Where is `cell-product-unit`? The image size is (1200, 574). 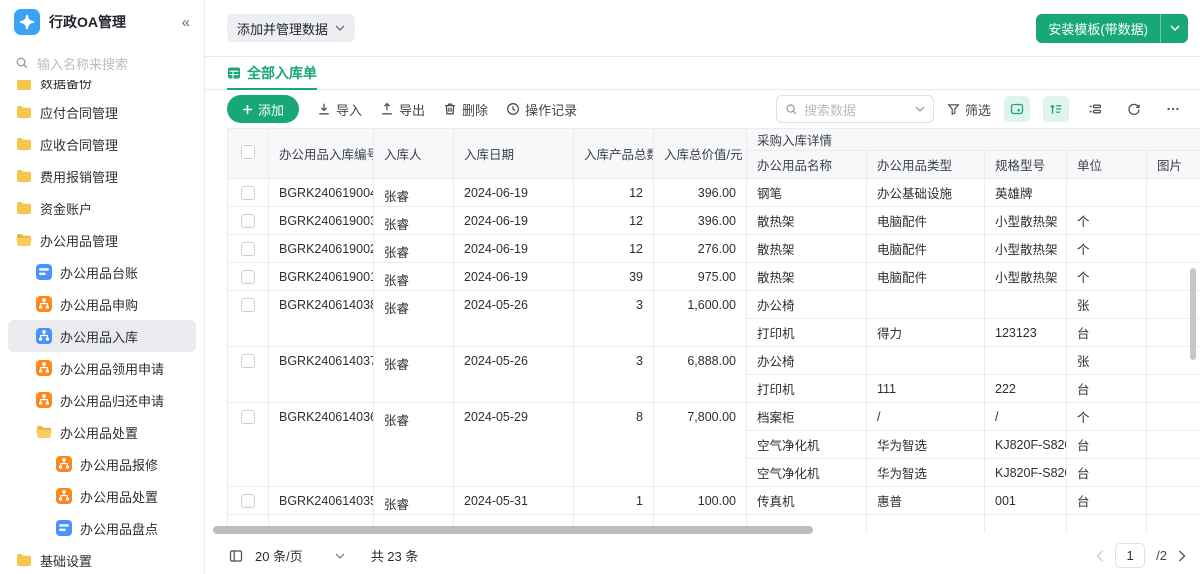 cell-product-unit is located at coordinates (1106, 192).